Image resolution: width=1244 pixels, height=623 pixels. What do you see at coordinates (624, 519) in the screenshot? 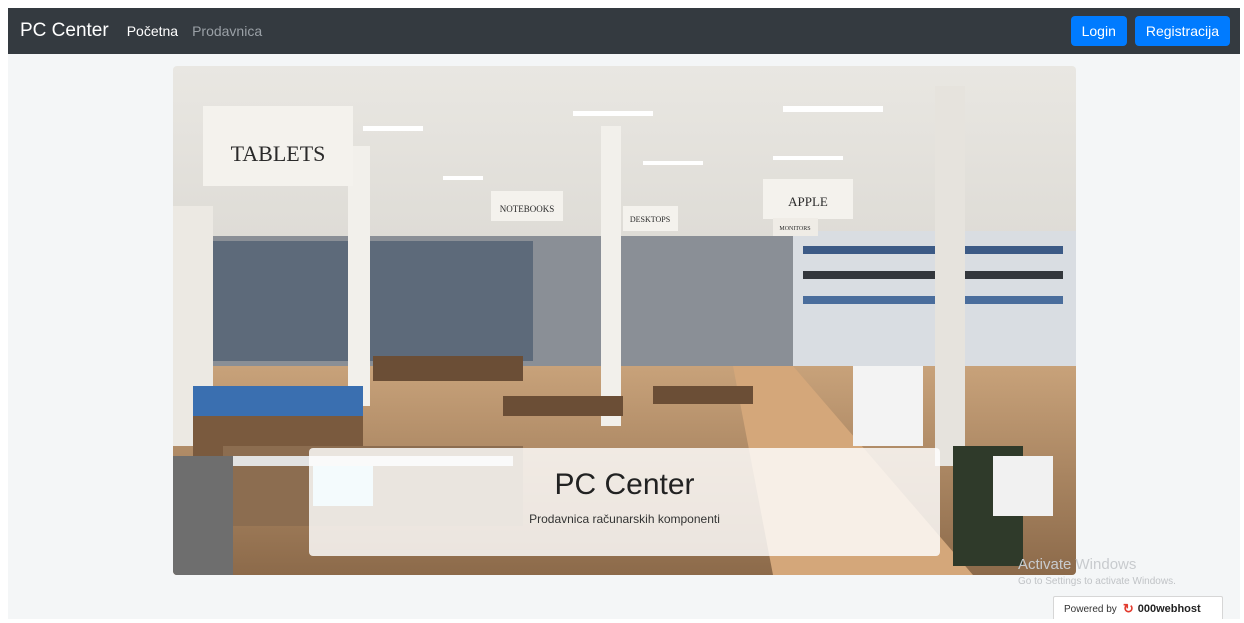
I see `hero-subtitle: Prodavnica računarskih komponenti` at bounding box center [624, 519].